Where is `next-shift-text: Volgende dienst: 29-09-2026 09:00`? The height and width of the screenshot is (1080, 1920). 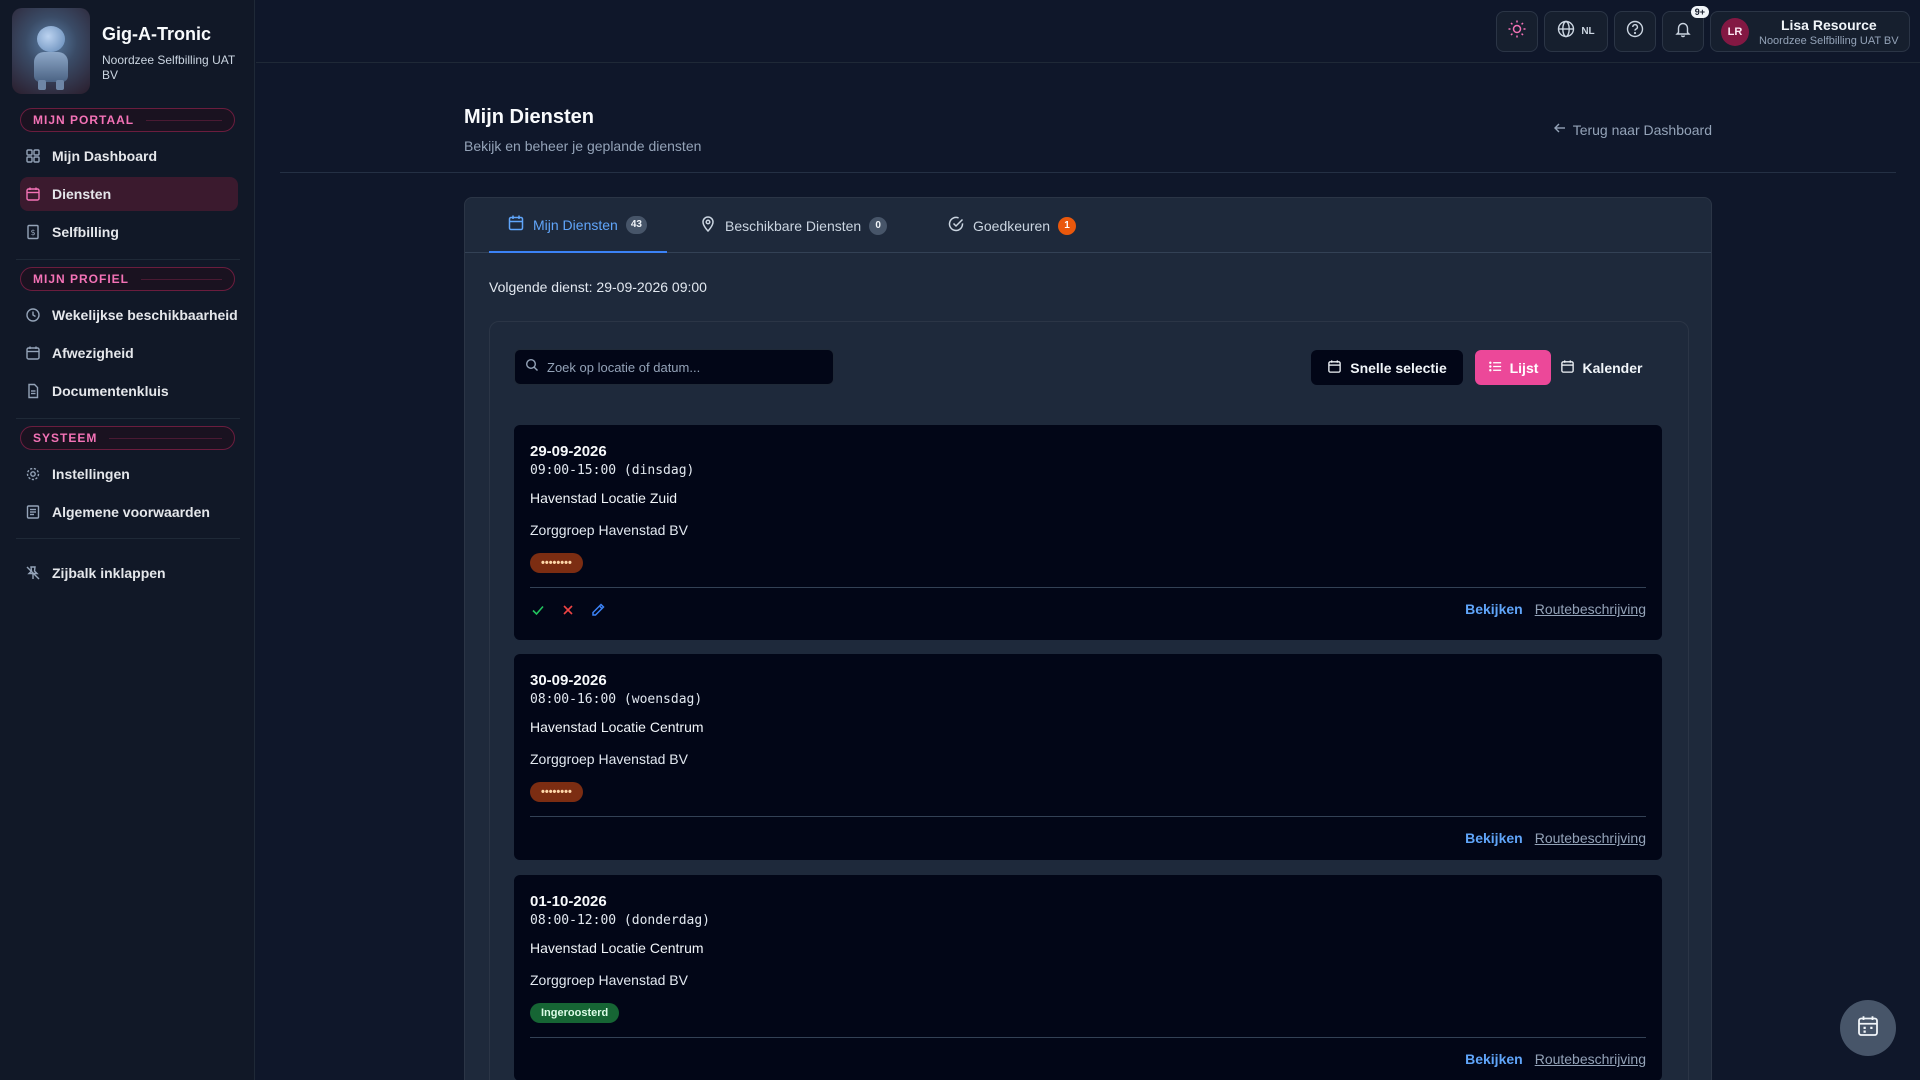 next-shift-text: Volgende dienst: 29-09-2026 09:00 is located at coordinates (598, 287).